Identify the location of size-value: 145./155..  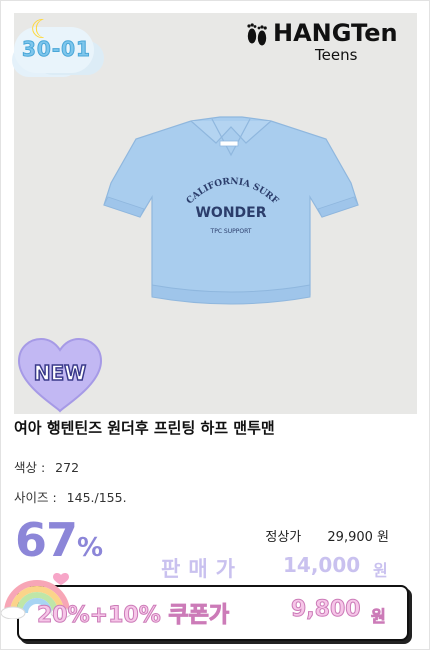
(96, 497).